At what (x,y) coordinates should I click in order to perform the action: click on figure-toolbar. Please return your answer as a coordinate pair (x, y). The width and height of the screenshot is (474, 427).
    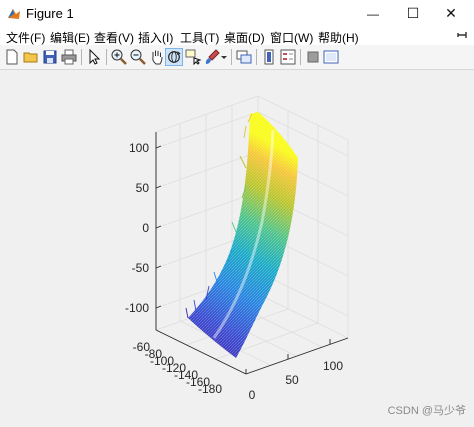
    Looking at the image, I should click on (237, 57).